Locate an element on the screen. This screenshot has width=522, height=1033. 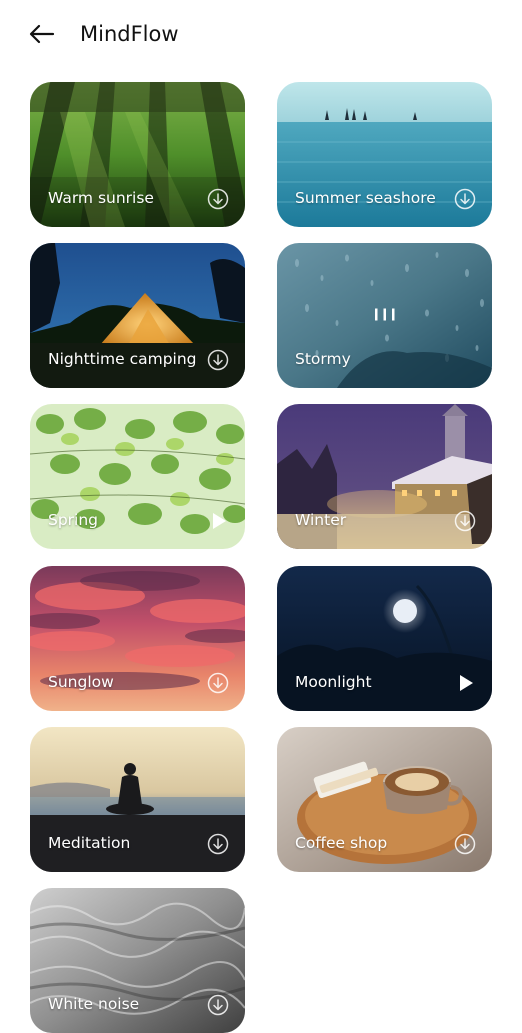
card-spring: Spring is located at coordinates (137, 476).